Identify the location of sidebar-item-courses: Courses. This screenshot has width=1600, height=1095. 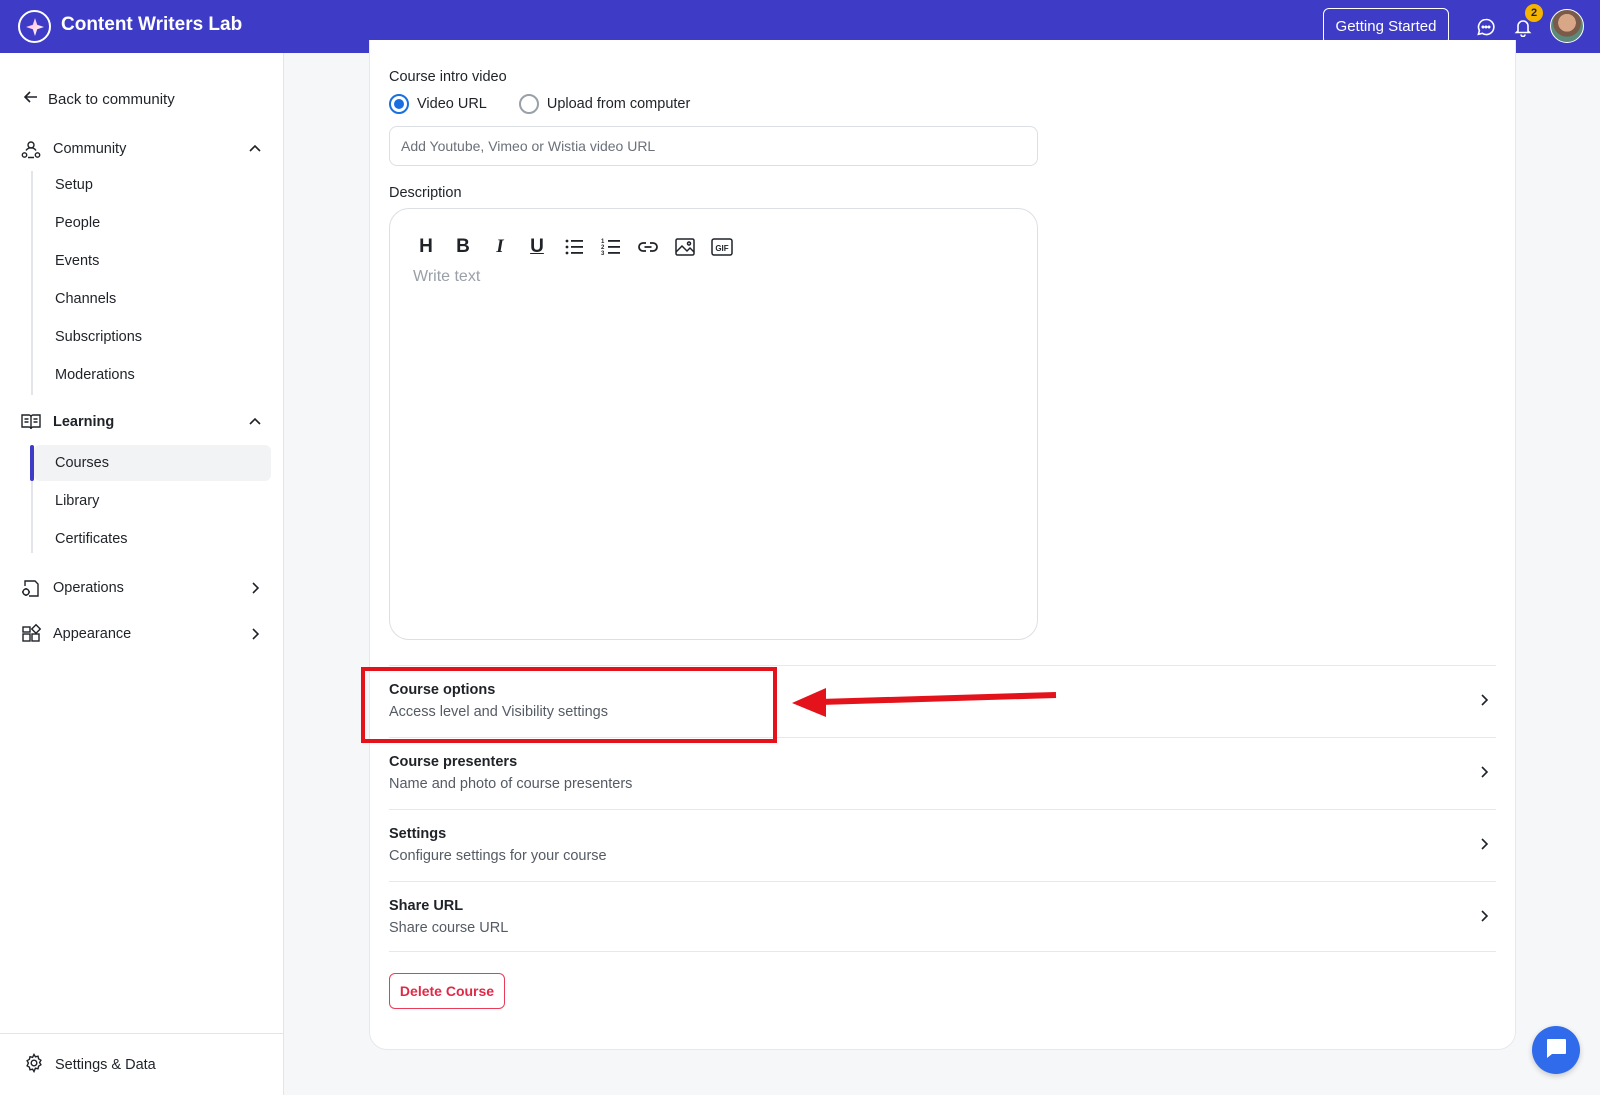
(152, 463).